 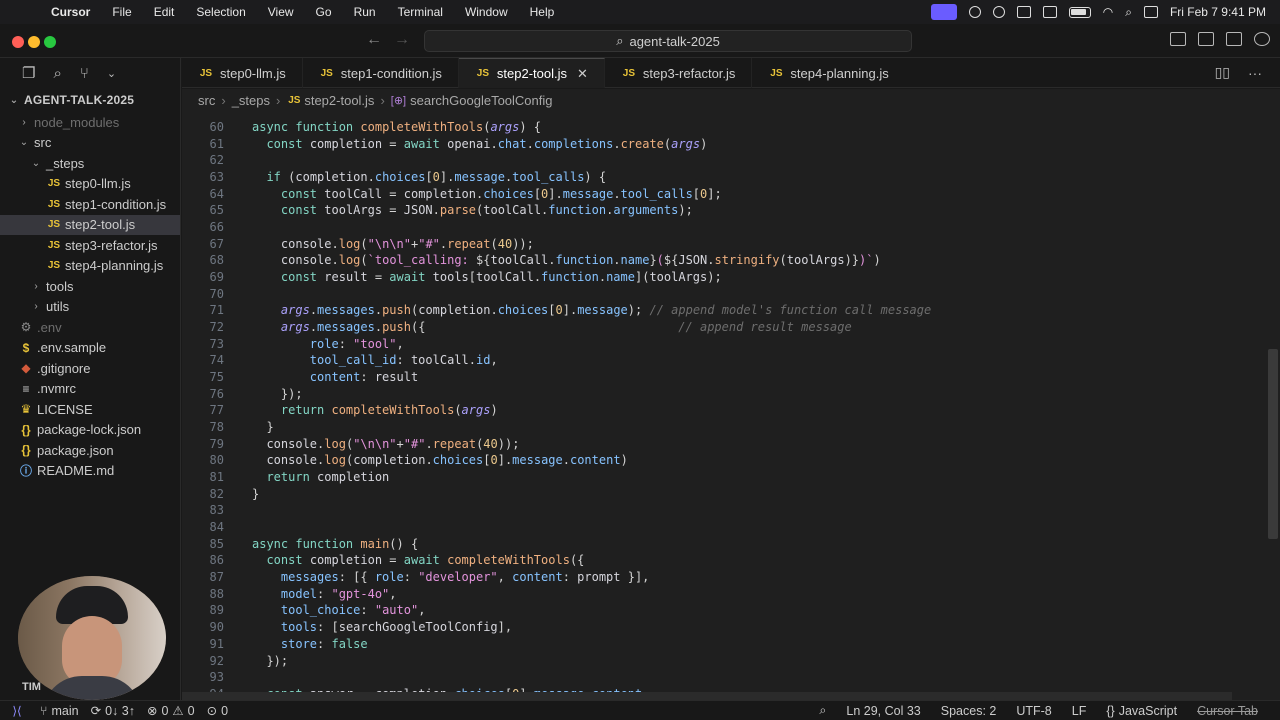 I want to click on cursor-position: Ln 29, Col 33, so click(x=883, y=711).